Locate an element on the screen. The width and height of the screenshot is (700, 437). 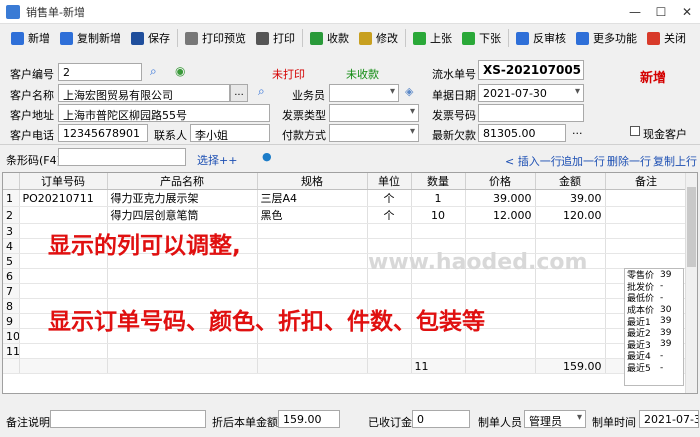
close-button: 关闭 is located at coordinates (666, 38).